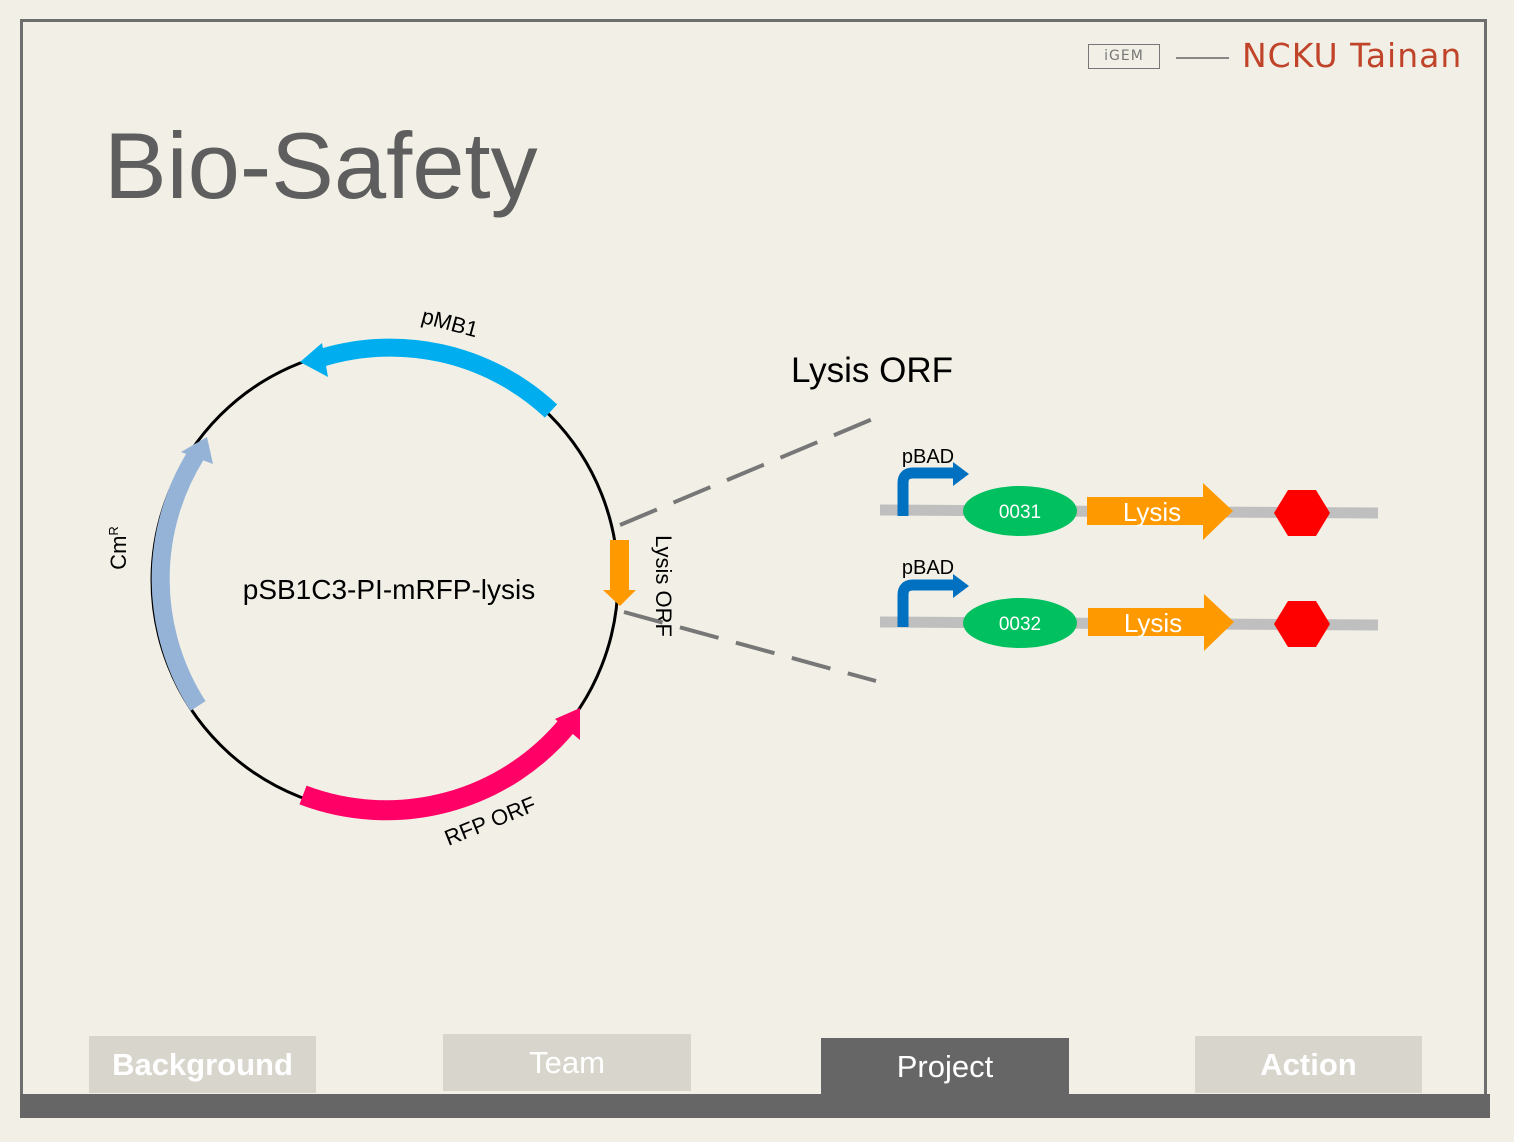  Describe the element at coordinates (1020, 624) in the screenshot. I see `rbs-label: 0032` at that location.